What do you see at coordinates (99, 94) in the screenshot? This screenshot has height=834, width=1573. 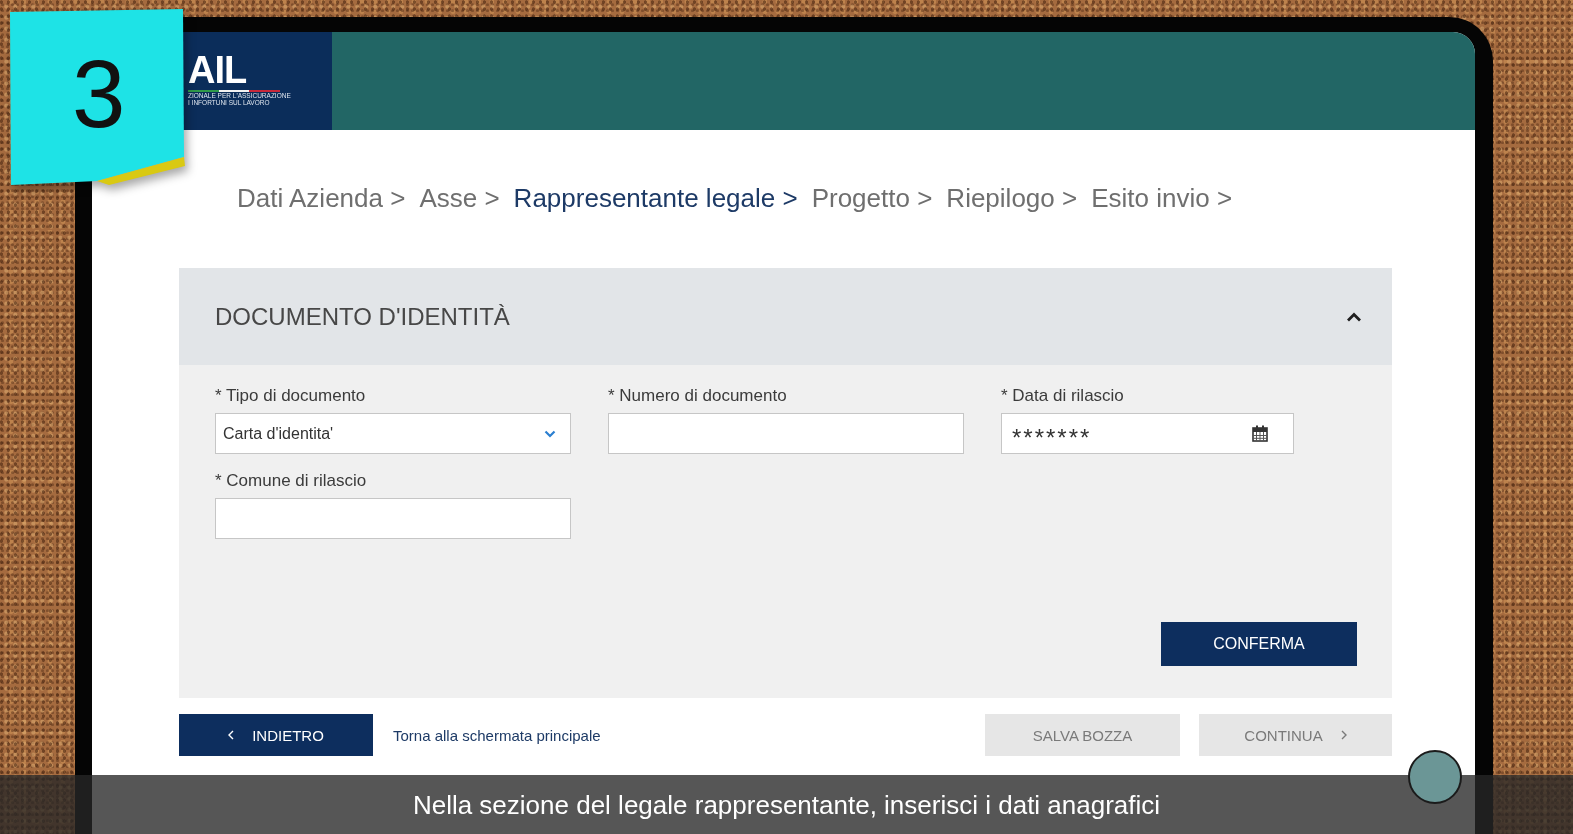 I see `step-number: 3` at bounding box center [99, 94].